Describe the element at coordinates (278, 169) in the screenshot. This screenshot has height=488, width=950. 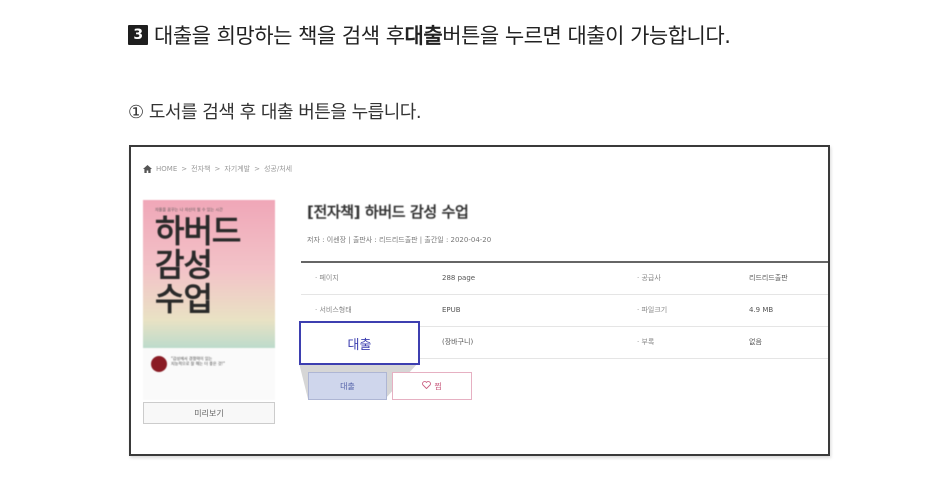
I see `breadcrumb-item-success: 성공/처세` at that location.